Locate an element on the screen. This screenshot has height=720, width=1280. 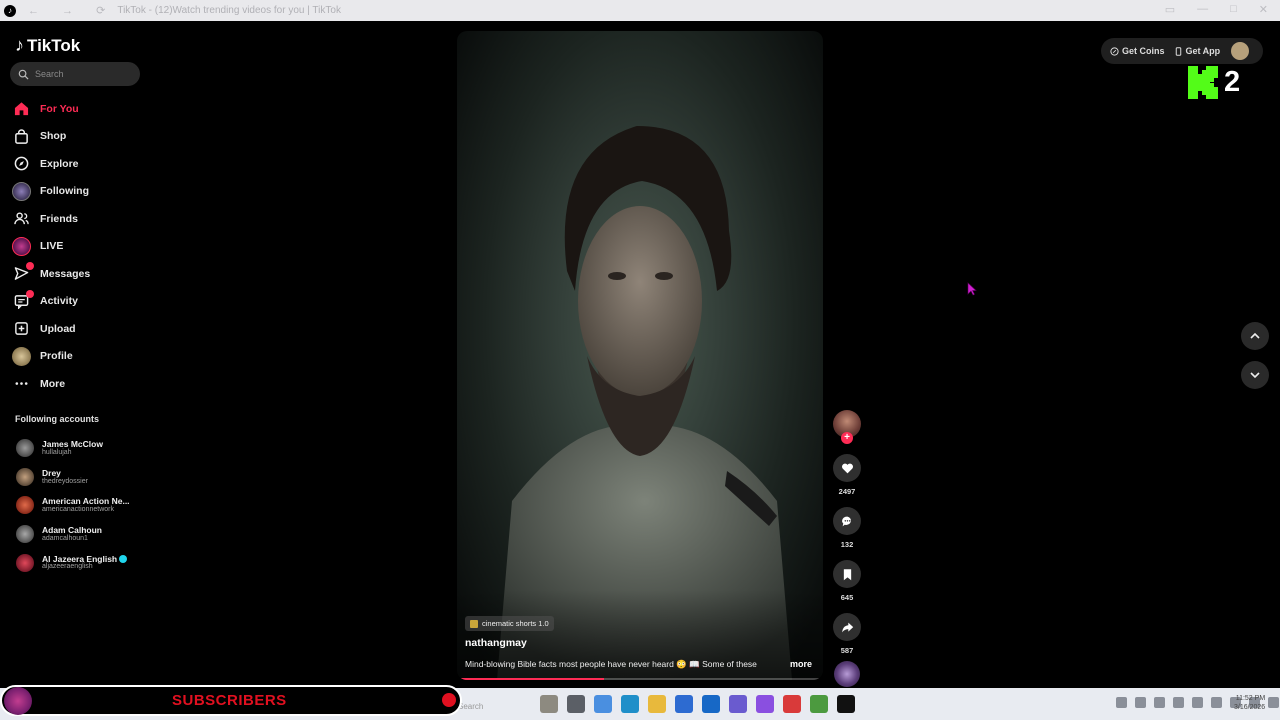
chevron-up-tray-icon is located at coordinates (1121, 702).